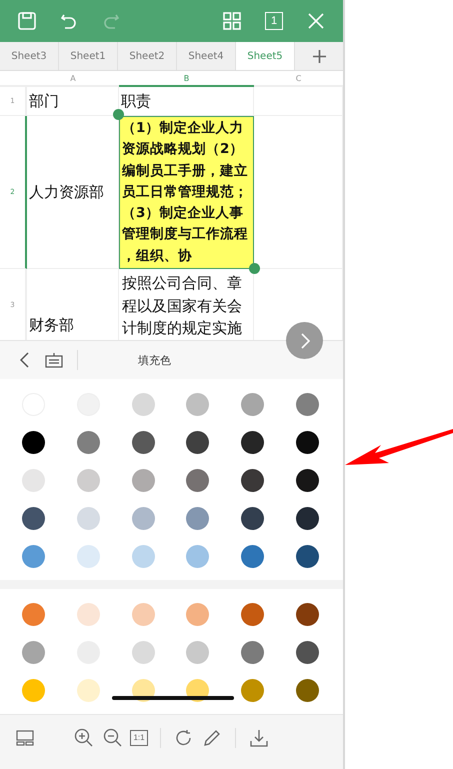  What do you see at coordinates (259, 737) in the screenshot?
I see `download-icon` at bounding box center [259, 737].